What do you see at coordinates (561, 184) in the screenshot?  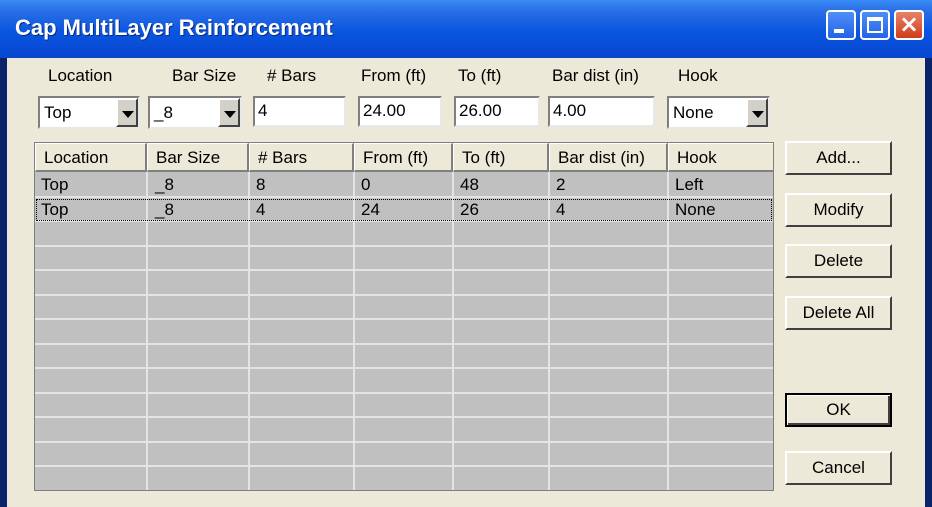 I see `table-cell: 2` at bounding box center [561, 184].